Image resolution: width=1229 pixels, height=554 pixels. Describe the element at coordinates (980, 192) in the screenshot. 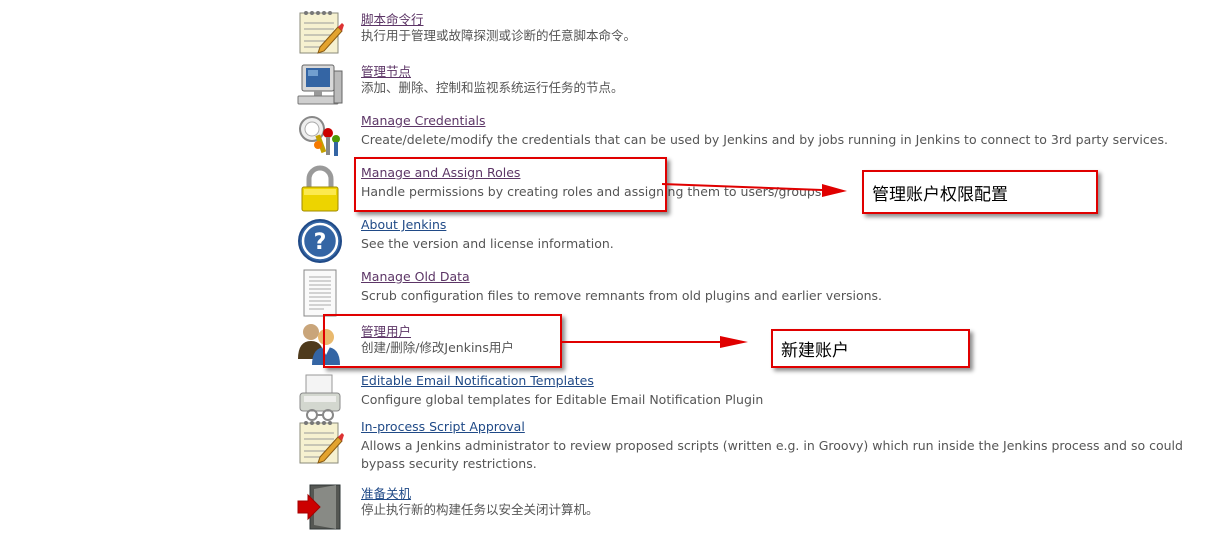

I see `roles-note-label: 管理账户权限配置` at that location.